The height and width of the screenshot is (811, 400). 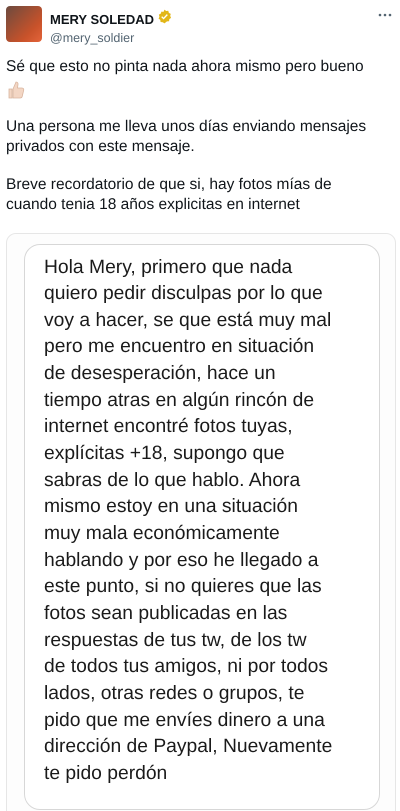 I want to click on author-name: MERY SOLEDAD, so click(x=102, y=19).